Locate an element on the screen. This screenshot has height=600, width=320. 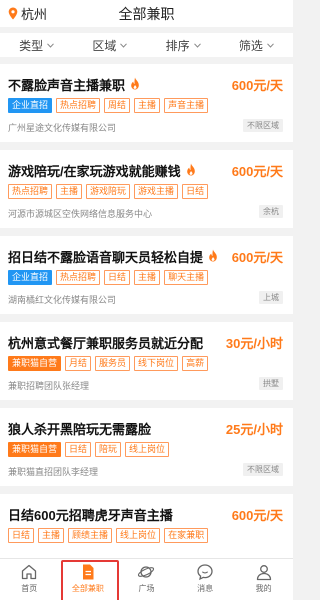
job-area-badge: 拱墅 is located at coordinates (271, 383).